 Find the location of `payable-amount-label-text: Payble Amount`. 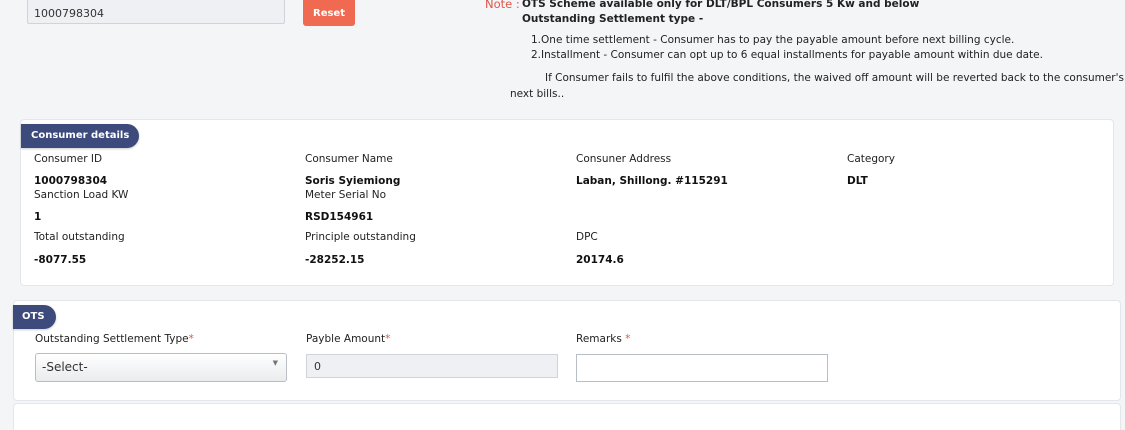

payable-amount-label-text: Payble Amount is located at coordinates (346, 339).